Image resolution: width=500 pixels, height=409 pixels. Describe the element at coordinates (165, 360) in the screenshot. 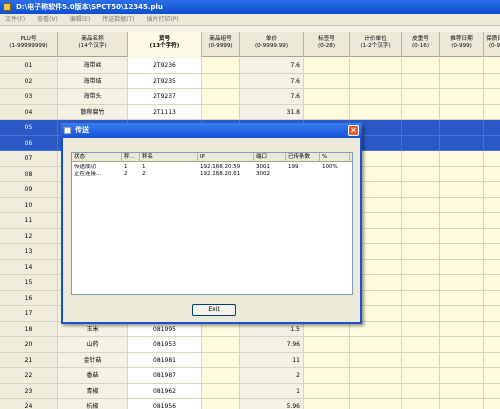

I see `cell-item-code: 081981` at that location.